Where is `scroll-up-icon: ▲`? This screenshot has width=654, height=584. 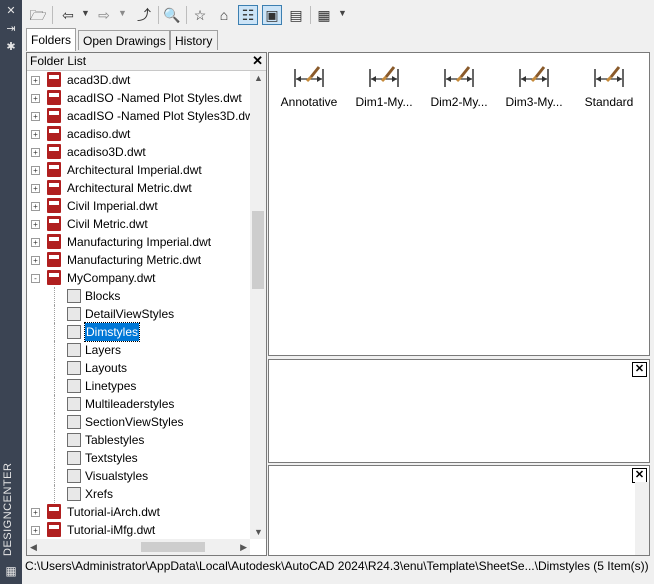 scroll-up-icon: ▲ is located at coordinates (258, 78).